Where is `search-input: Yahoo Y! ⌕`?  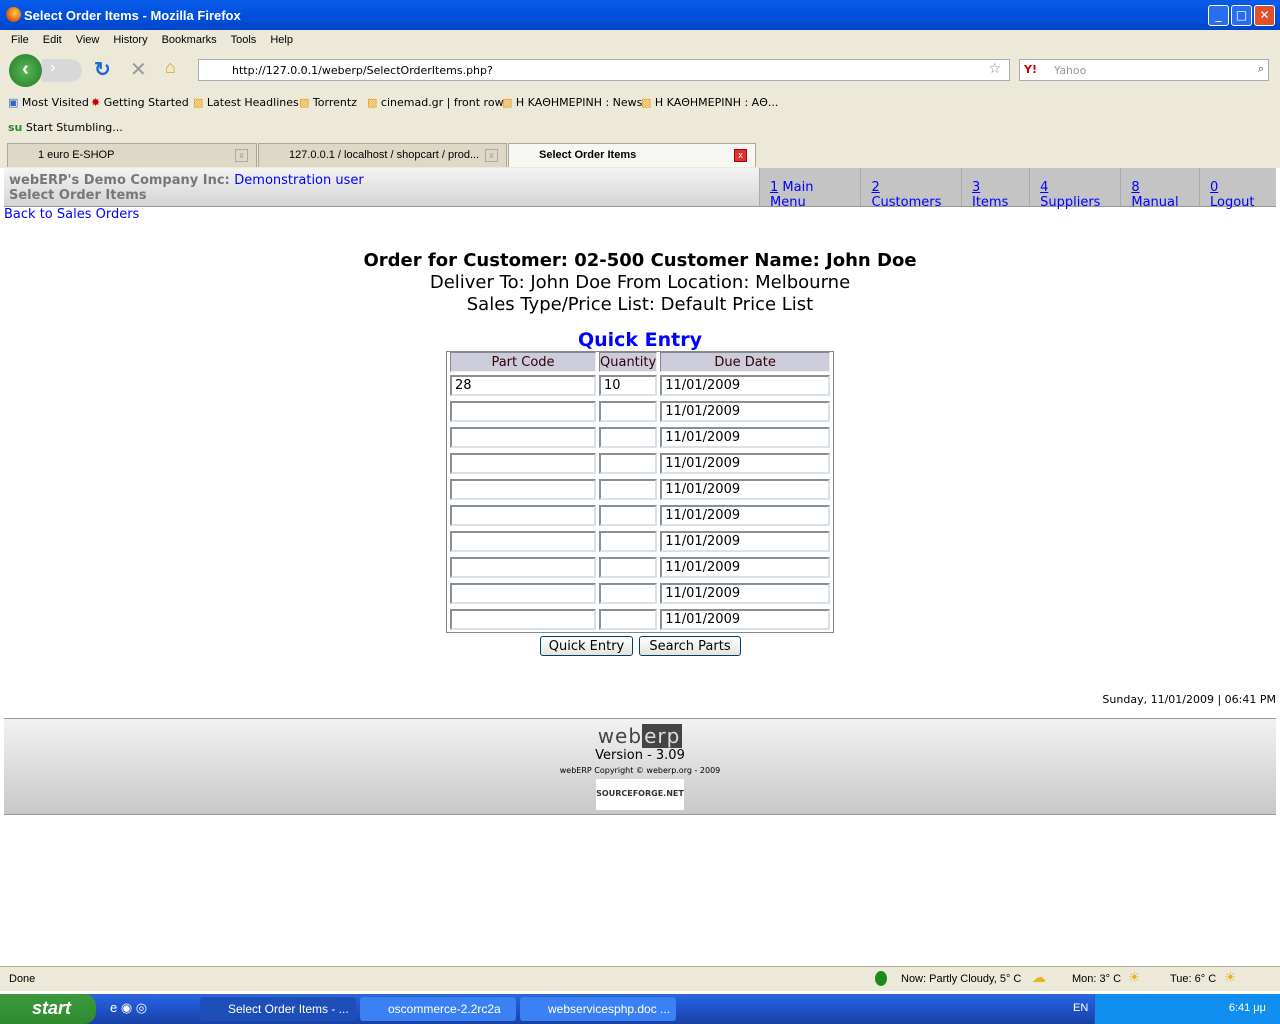 search-input: Yahoo Y! ⌕ is located at coordinates (1144, 70).